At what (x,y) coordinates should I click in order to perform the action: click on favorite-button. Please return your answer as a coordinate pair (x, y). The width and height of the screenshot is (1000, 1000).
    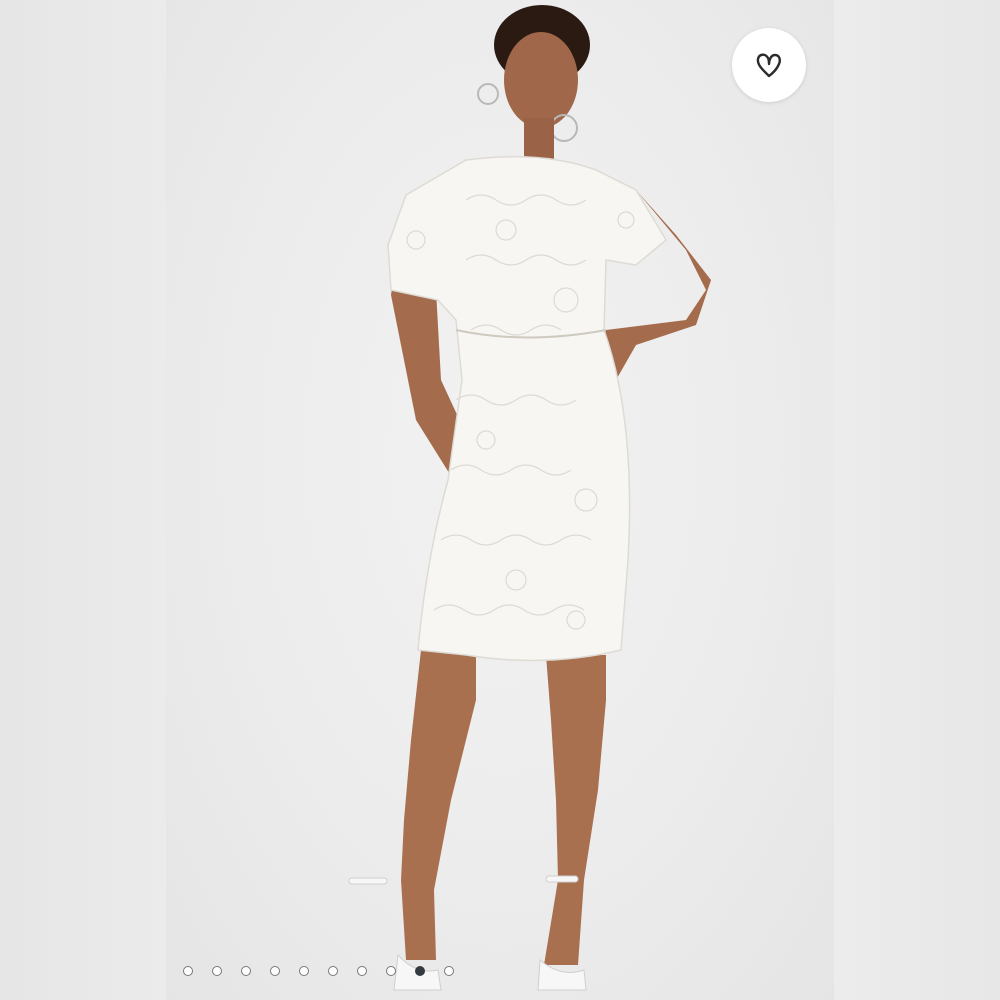
    Looking at the image, I should click on (769, 65).